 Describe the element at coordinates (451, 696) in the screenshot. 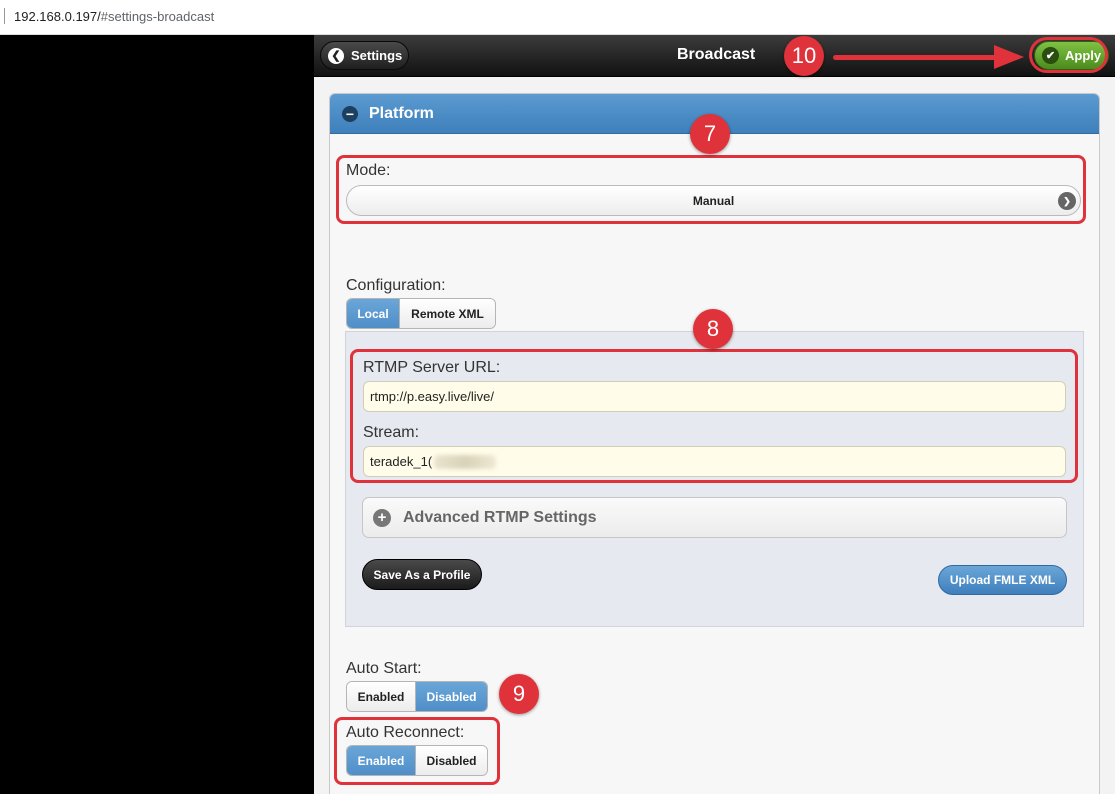

I see `auto-start-disabled-option: Disabled` at that location.